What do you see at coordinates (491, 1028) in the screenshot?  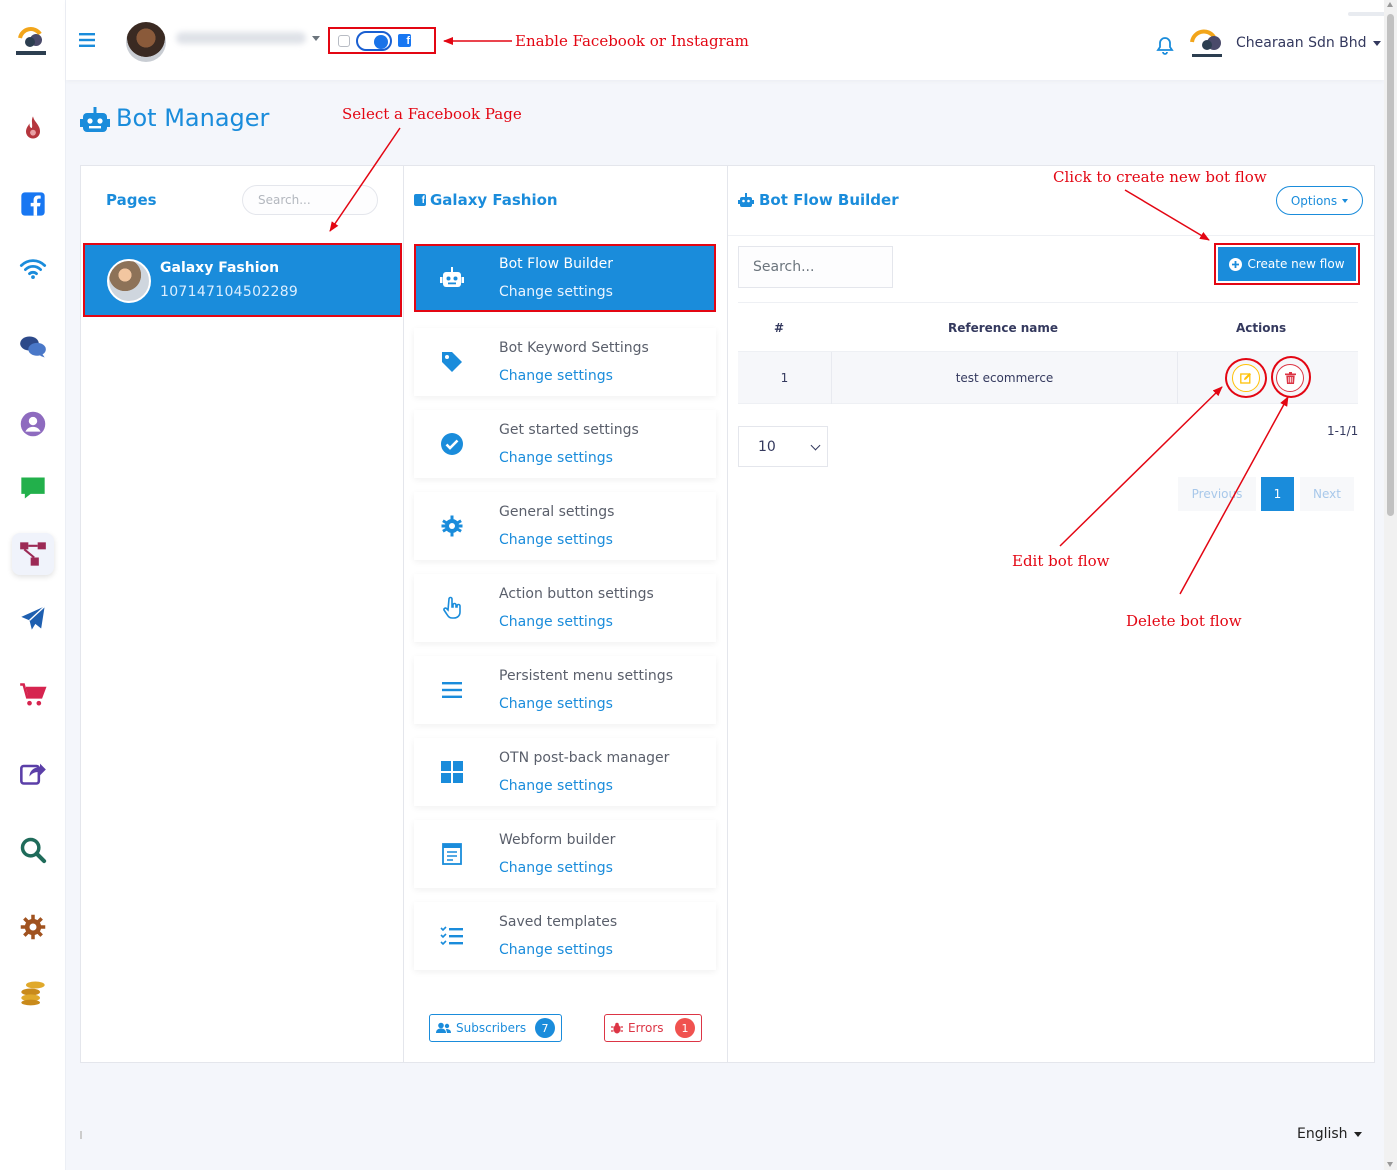 I see `subscribers-label: Subscribers` at bounding box center [491, 1028].